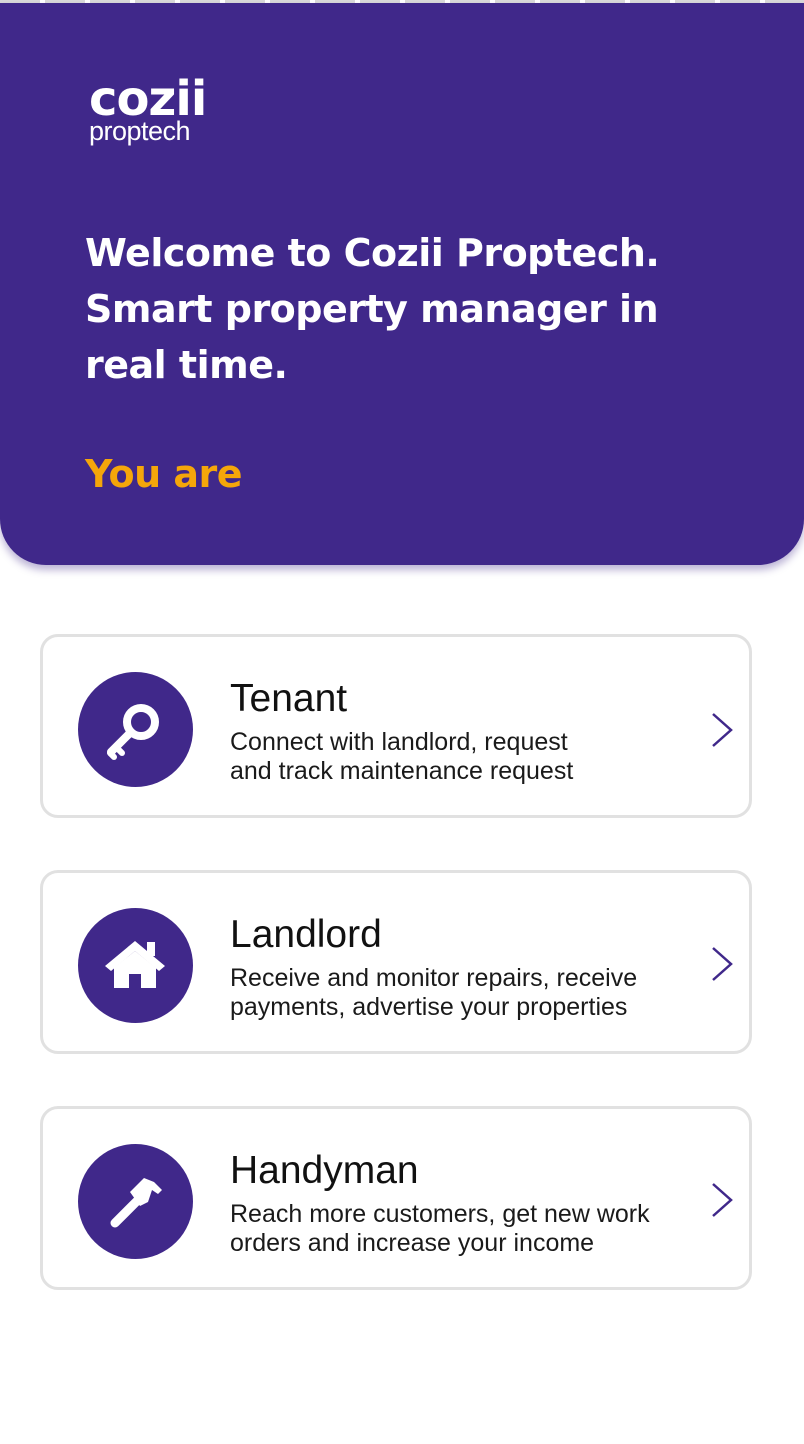 Image resolution: width=804 pixels, height=1444 pixels. What do you see at coordinates (399, 742) in the screenshot?
I see `role-description-line: Connect with landlord, request` at bounding box center [399, 742].